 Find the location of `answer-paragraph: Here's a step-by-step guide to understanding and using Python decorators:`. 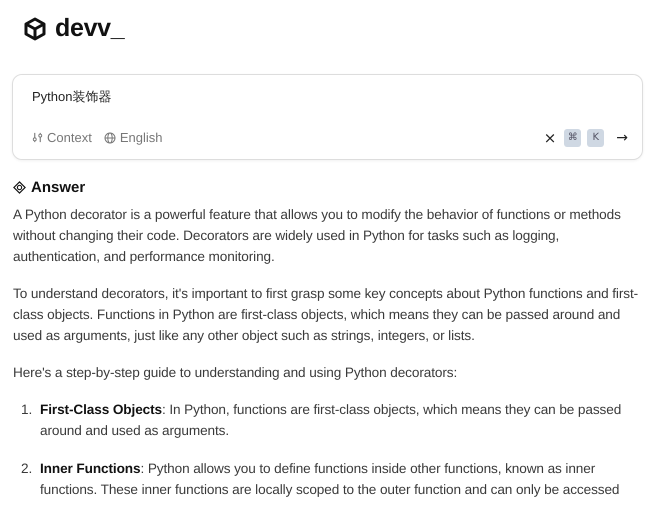

answer-paragraph: Here's a step-by-step guide to understanding and using Python decorators: is located at coordinates (235, 373).